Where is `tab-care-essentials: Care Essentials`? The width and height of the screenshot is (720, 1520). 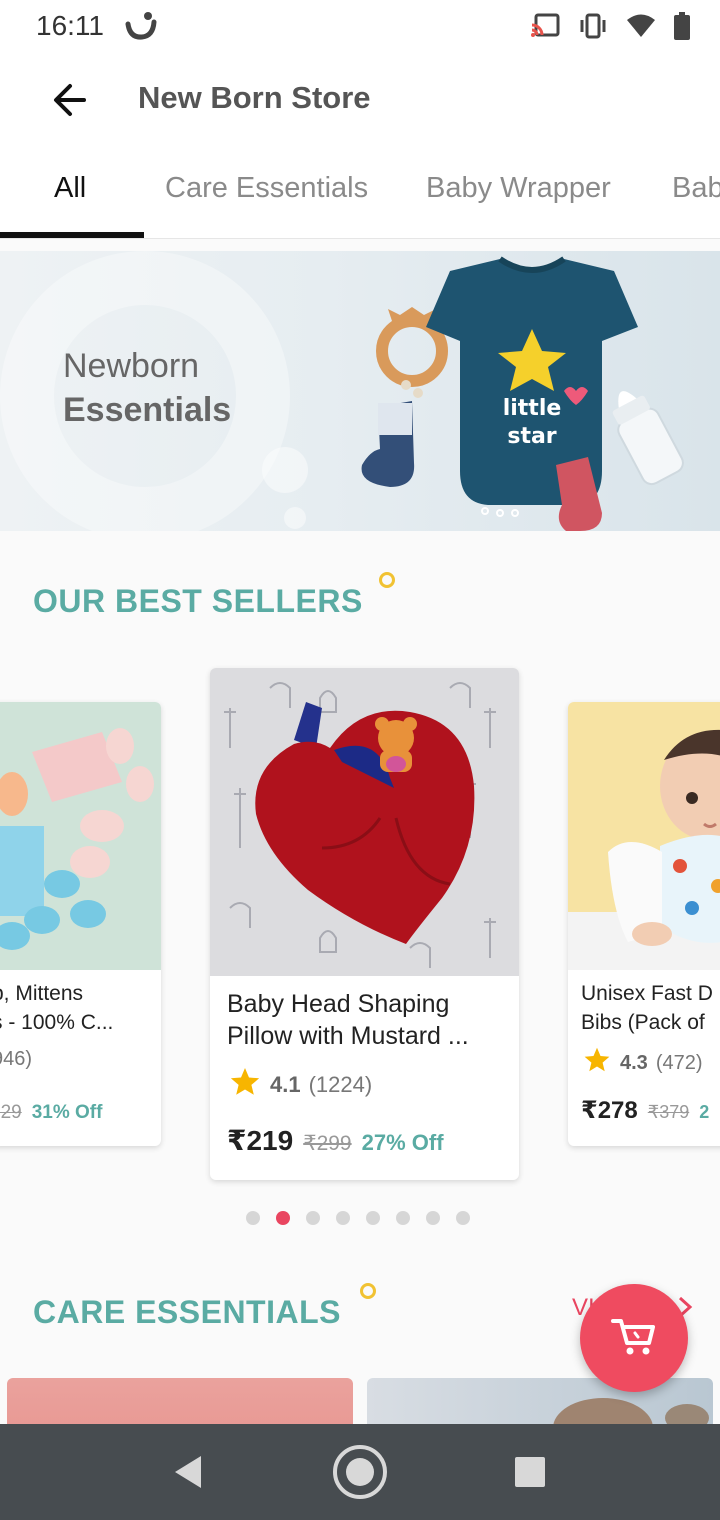
tab-care-essentials: Care Essentials is located at coordinates (266, 188).